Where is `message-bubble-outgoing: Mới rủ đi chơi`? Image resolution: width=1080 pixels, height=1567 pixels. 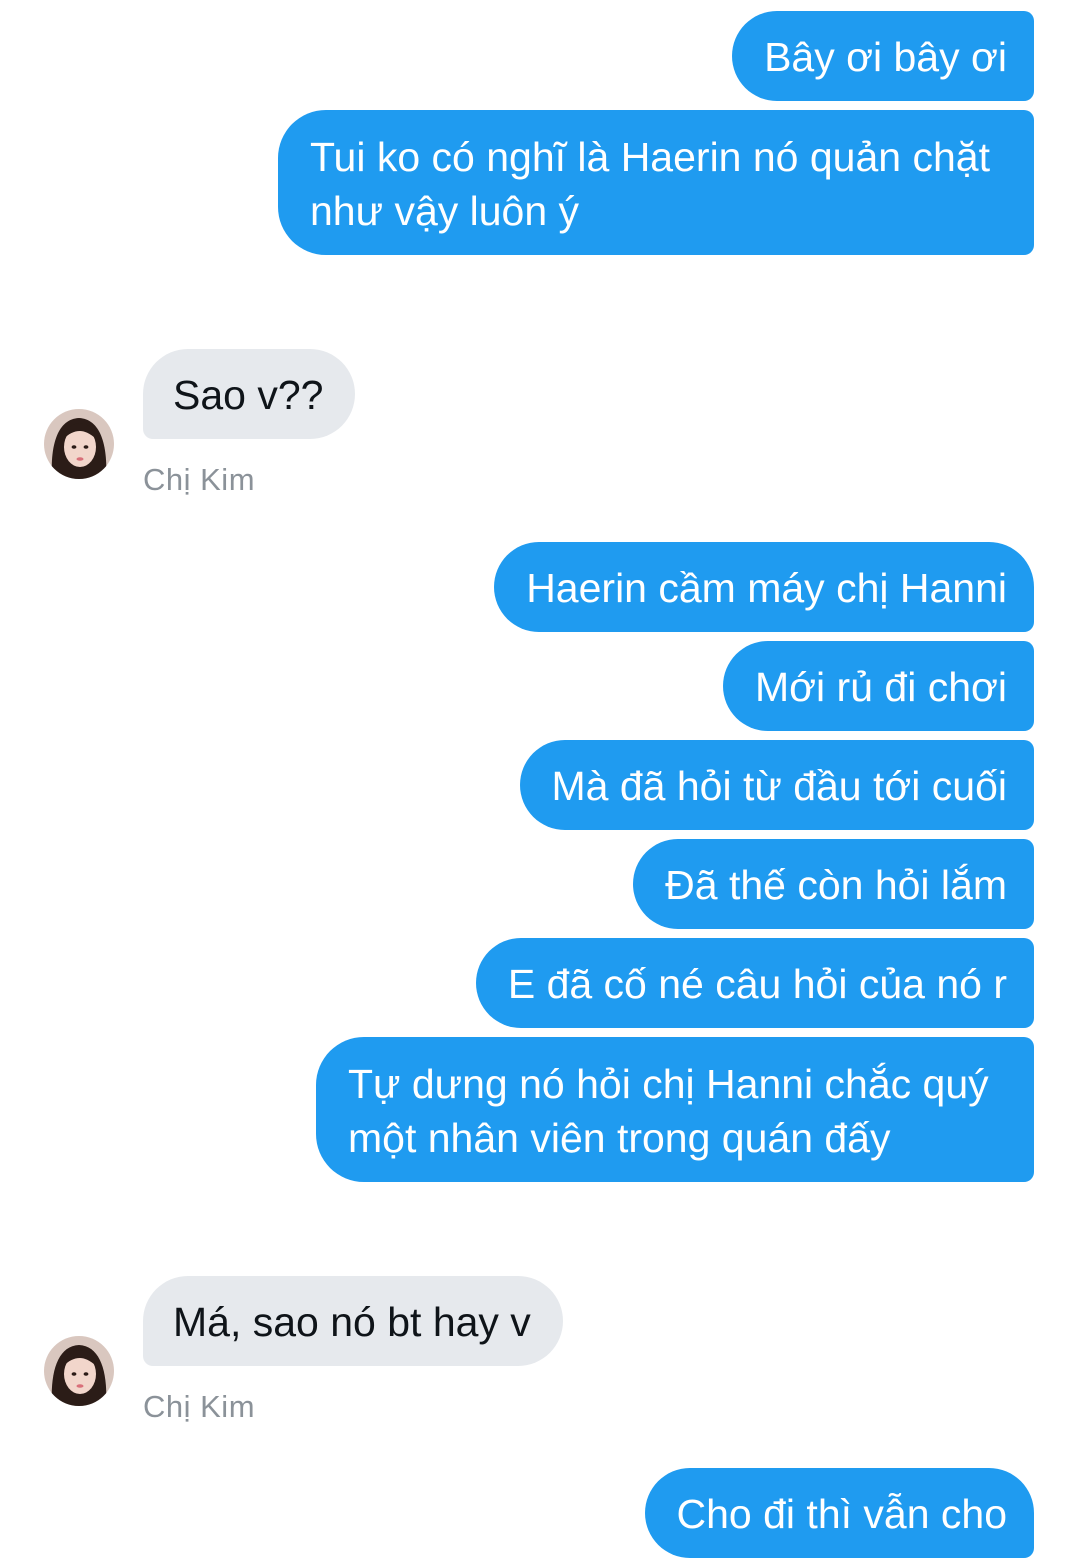
message-bubble-outgoing: Mới rủ đi chơi is located at coordinates (878, 686).